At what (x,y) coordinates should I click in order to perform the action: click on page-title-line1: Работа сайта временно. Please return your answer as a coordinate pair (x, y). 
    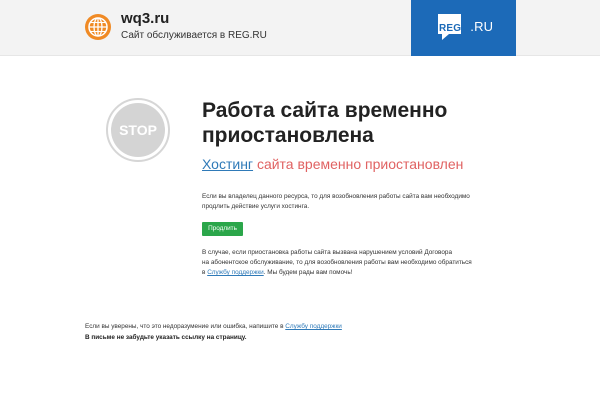
    Looking at the image, I should click on (325, 110).